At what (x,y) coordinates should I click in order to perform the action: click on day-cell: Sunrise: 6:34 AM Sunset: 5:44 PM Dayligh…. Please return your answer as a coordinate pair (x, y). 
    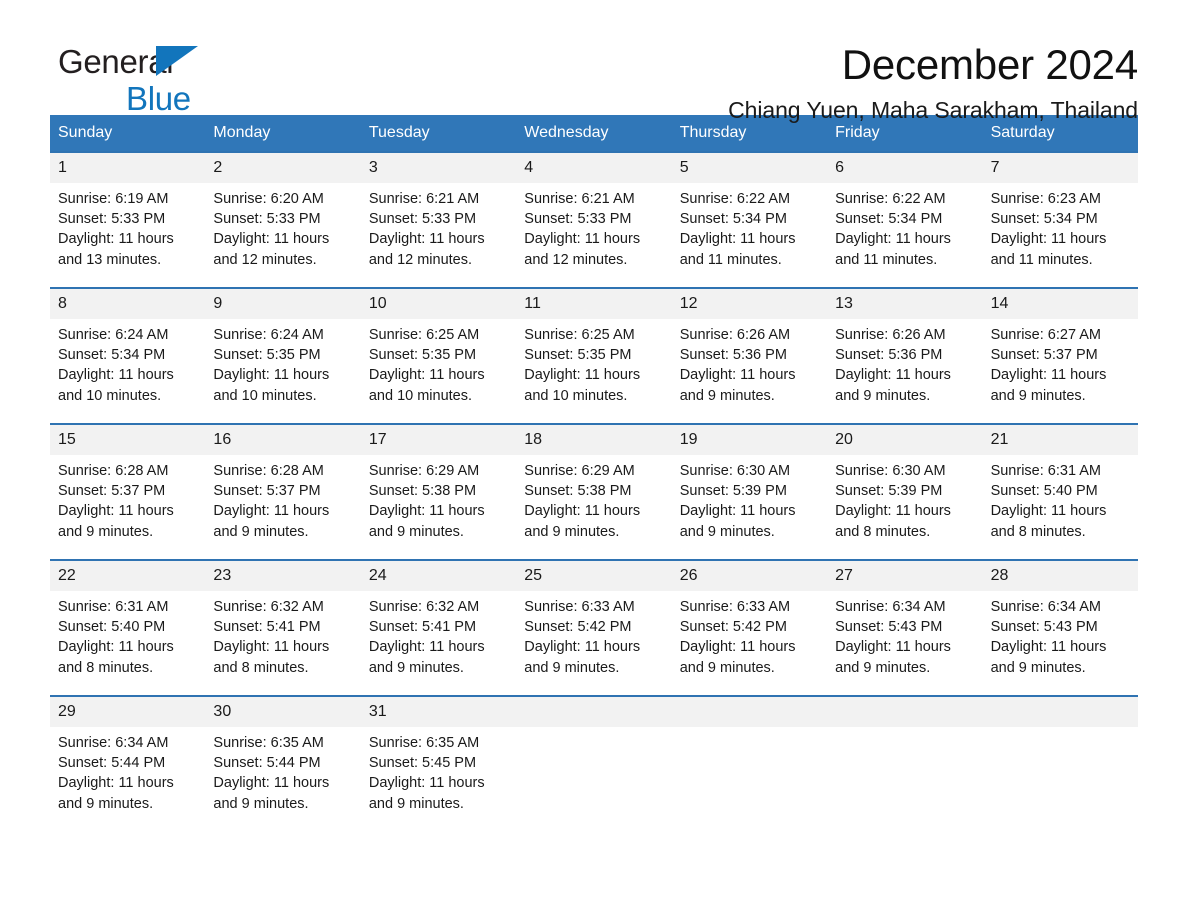
    Looking at the image, I should click on (127, 779).